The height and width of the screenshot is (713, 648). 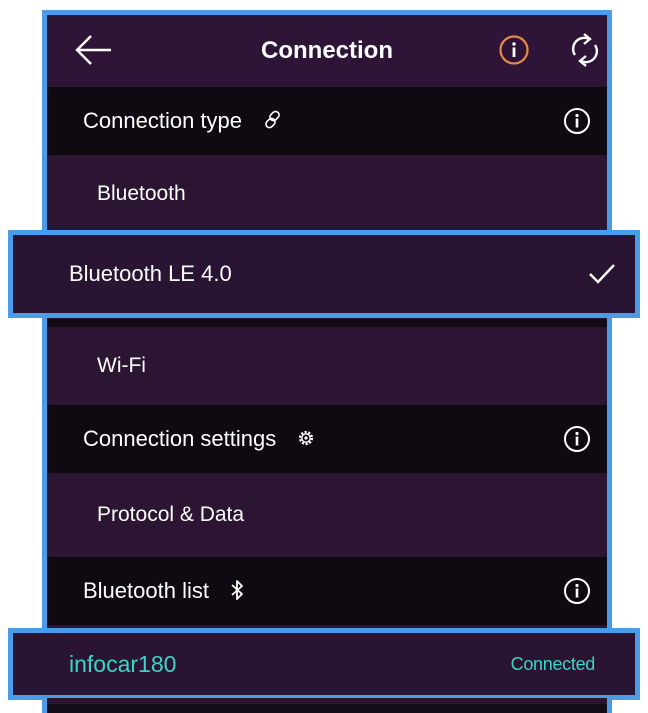 What do you see at coordinates (150, 273) in the screenshot?
I see `option-bluetooth-le-label: Bluetooth LE 4.0` at bounding box center [150, 273].